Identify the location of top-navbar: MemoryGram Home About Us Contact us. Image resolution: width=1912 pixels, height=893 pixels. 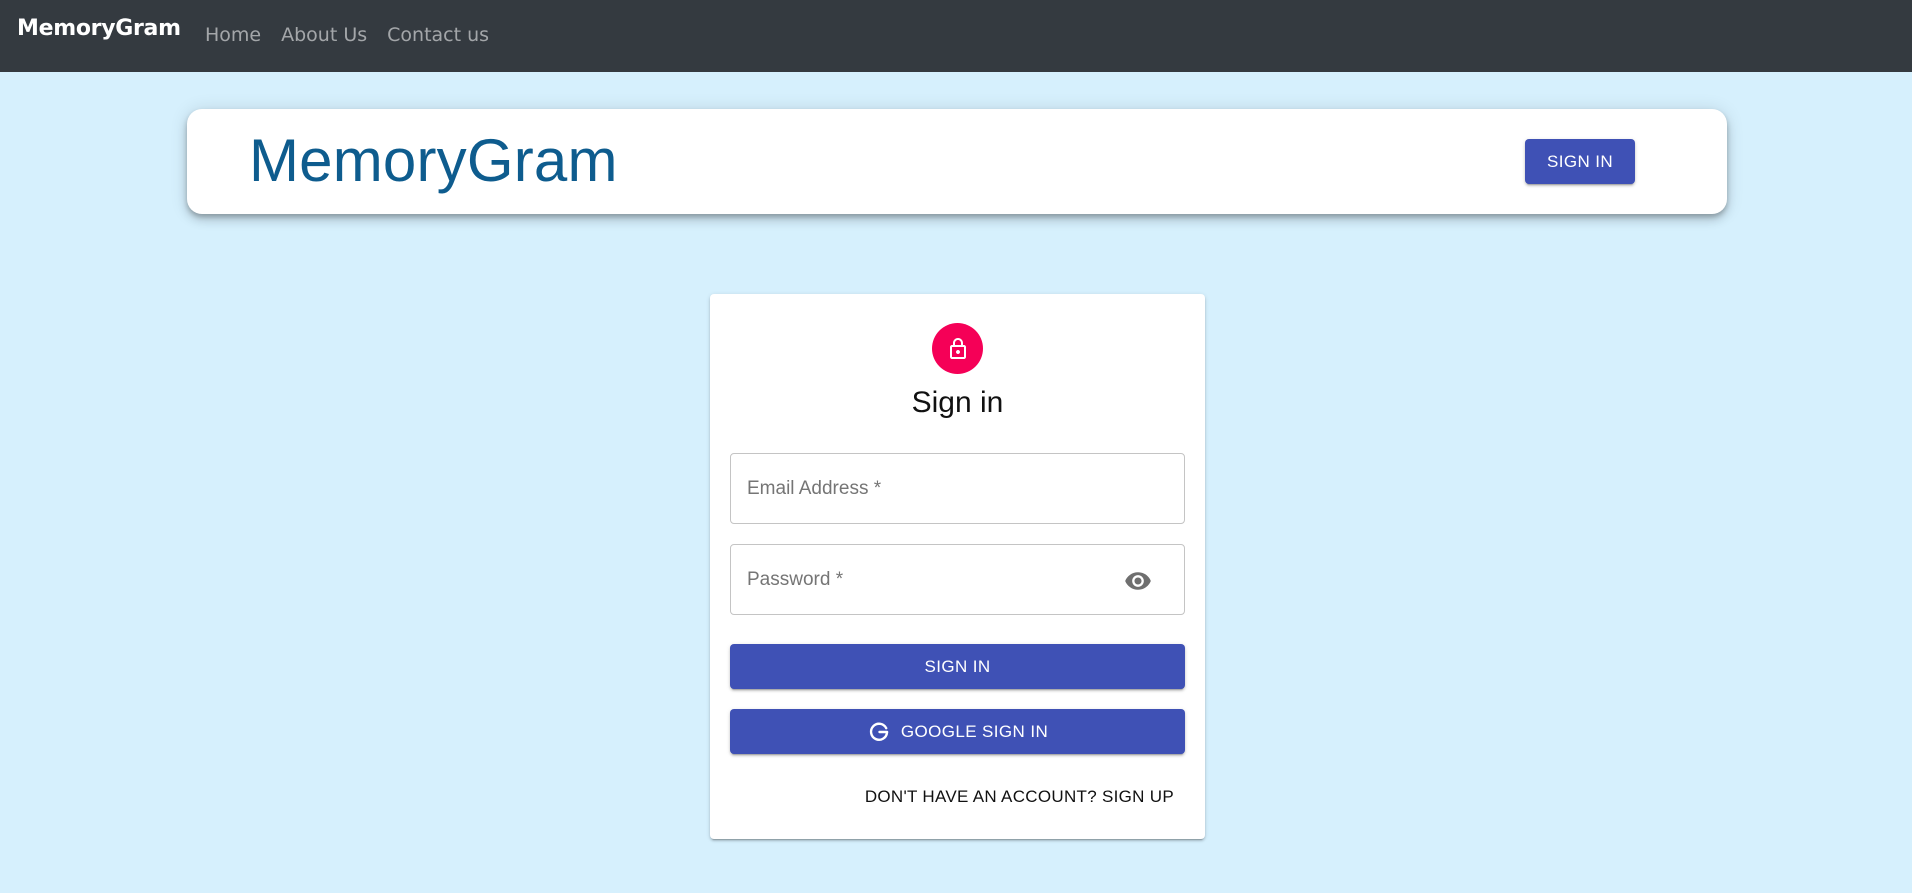
(956, 36).